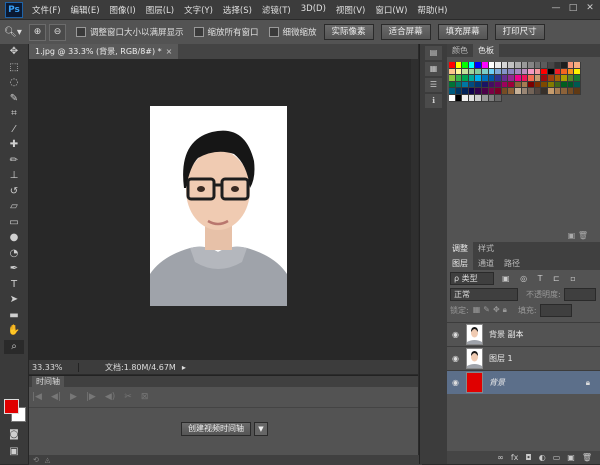  I want to click on transition-icon: ⊠, so click(145, 397).